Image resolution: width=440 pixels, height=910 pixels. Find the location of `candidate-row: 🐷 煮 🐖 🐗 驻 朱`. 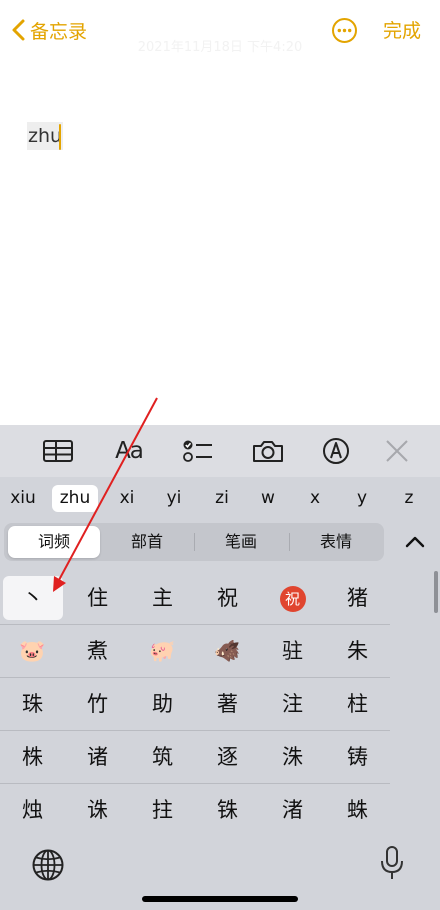

candidate-row: 🐷 煮 🐖 🐗 驻 朱 is located at coordinates (195, 651).